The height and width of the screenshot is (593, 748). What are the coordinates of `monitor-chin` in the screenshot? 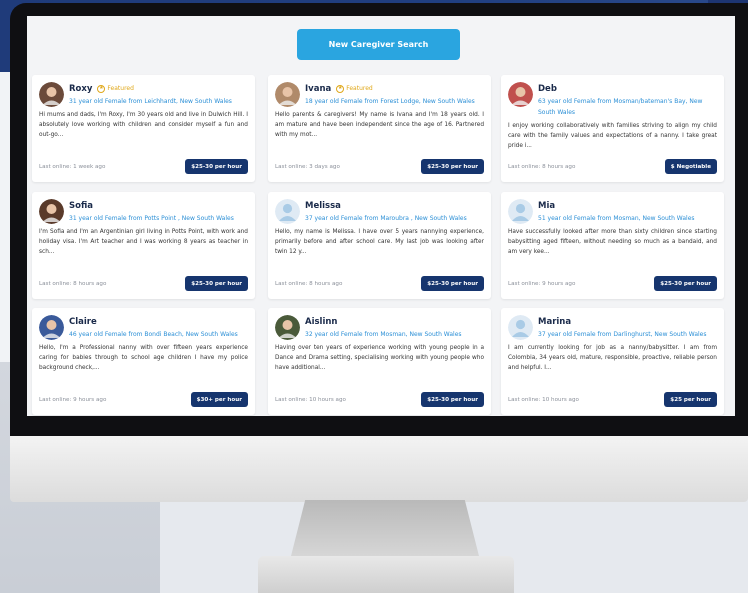 It's located at (379, 469).